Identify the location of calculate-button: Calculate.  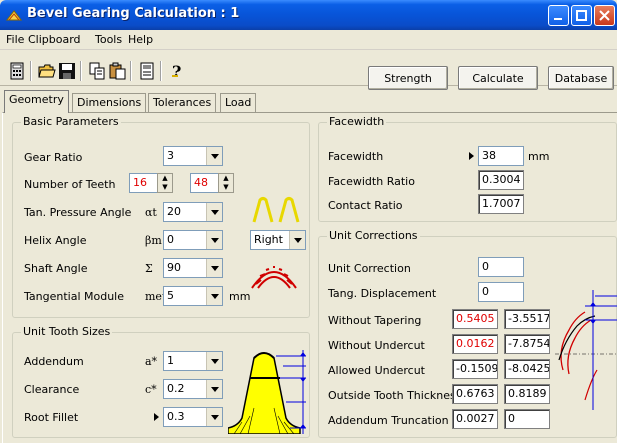
(498, 78).